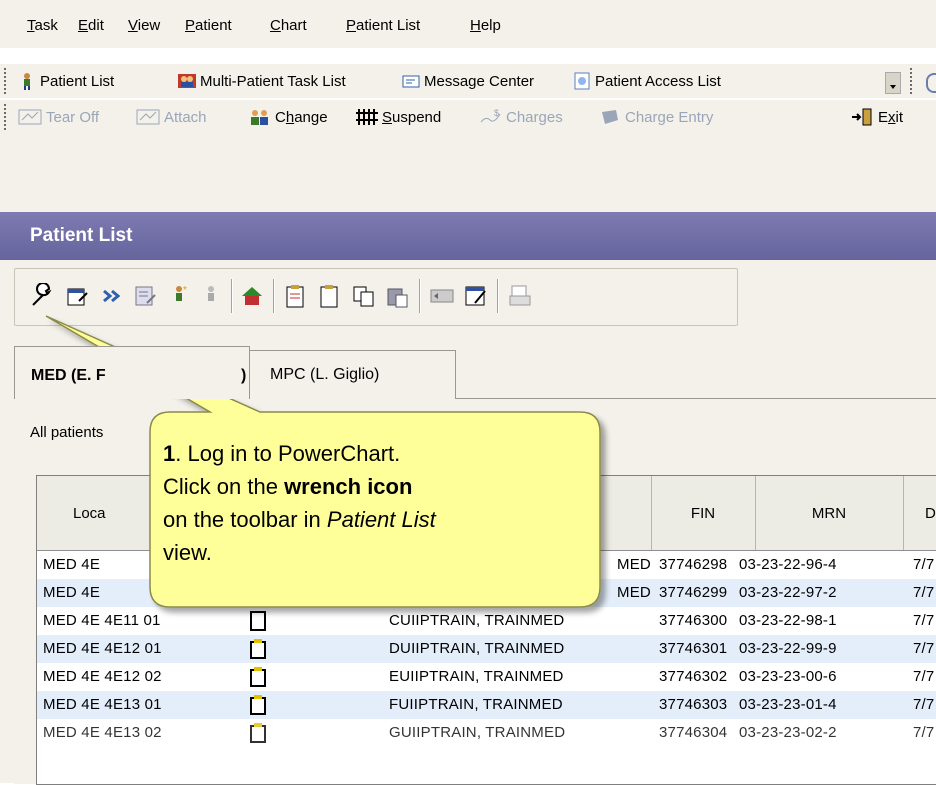  I want to click on change-people-icon, so click(259, 117).